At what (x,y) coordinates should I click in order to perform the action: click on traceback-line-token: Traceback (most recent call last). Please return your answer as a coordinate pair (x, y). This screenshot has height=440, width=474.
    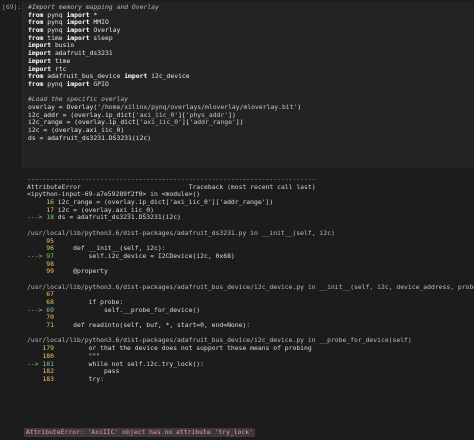
    Looking at the image, I should click on (252, 186).